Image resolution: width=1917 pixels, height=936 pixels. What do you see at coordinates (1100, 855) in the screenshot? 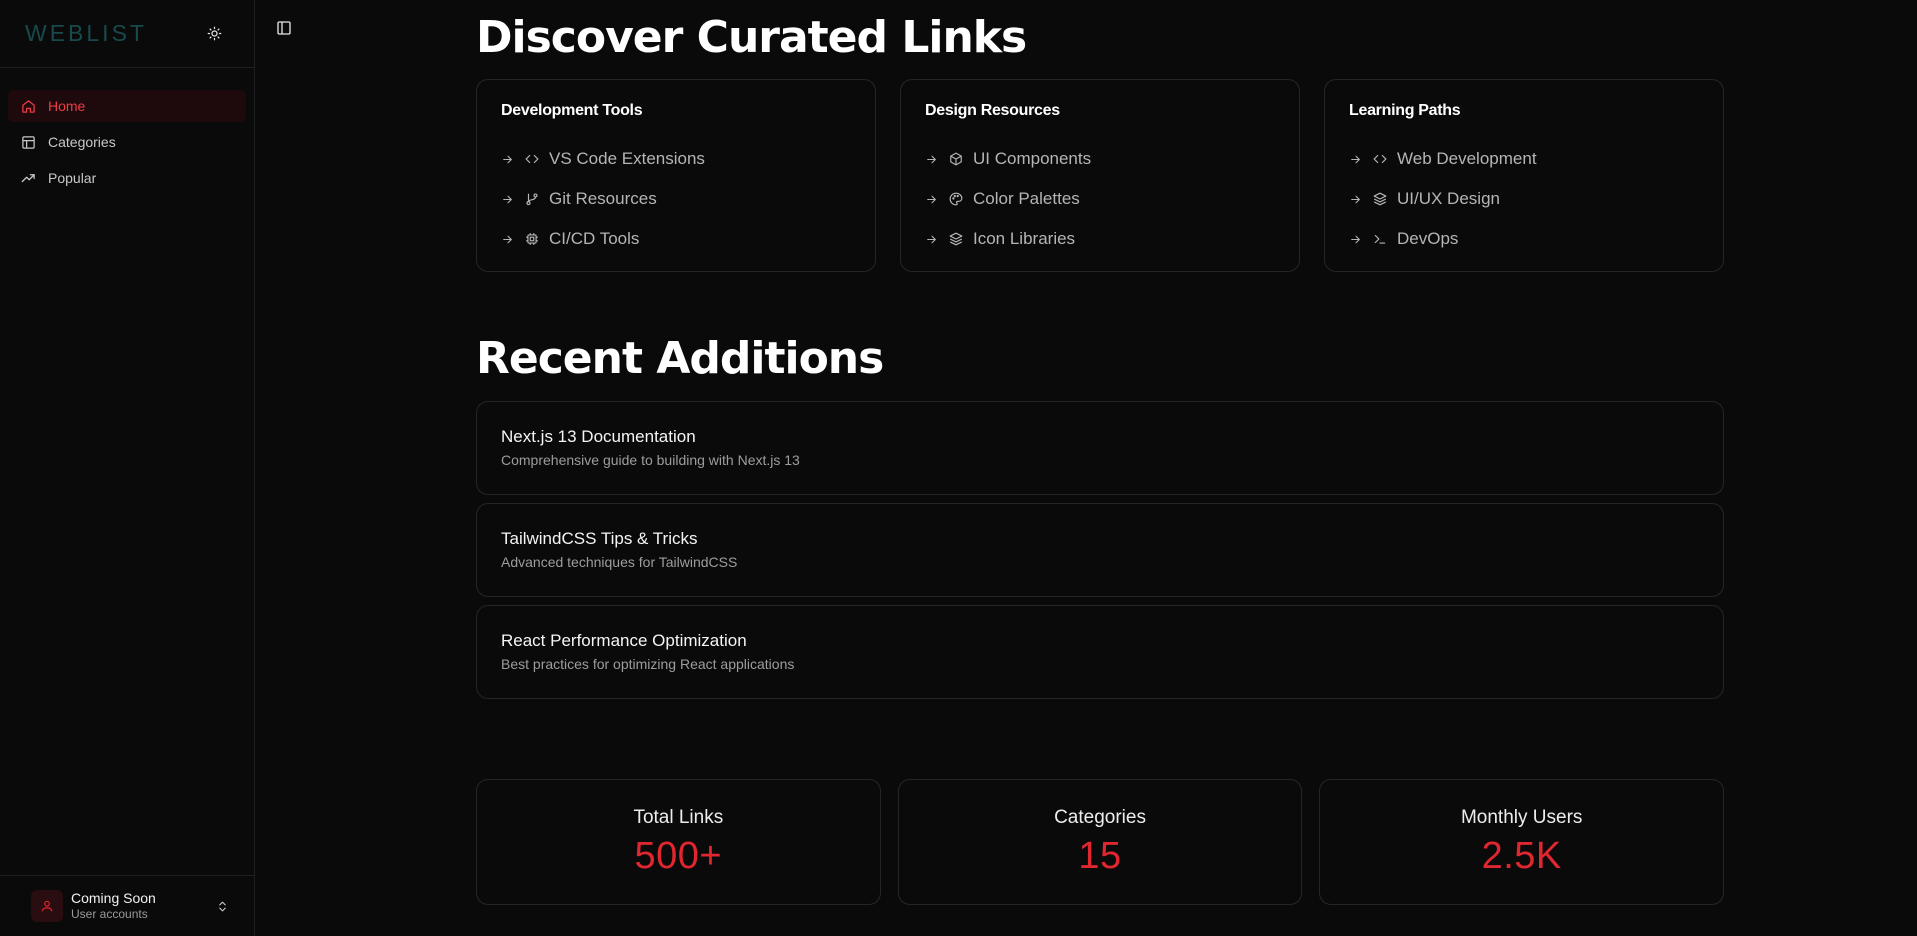
I see `stat-value: 15` at bounding box center [1100, 855].